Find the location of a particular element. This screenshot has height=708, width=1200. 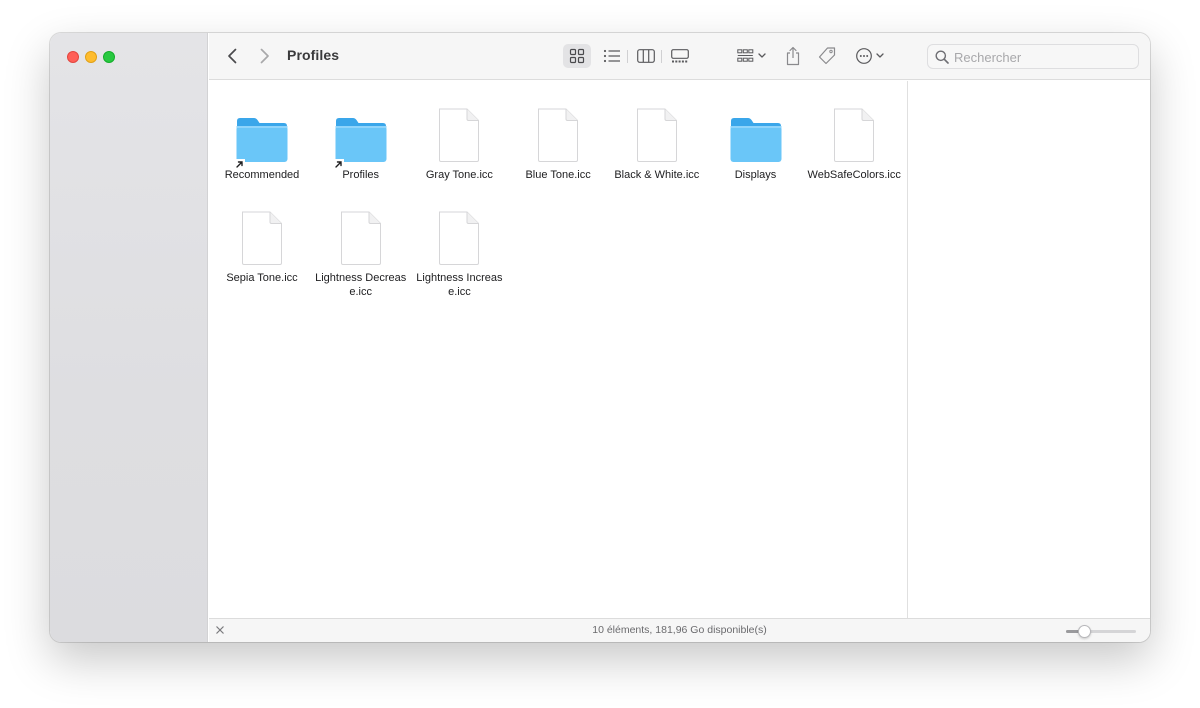

folder-item: Recommended is located at coordinates (262, 141).